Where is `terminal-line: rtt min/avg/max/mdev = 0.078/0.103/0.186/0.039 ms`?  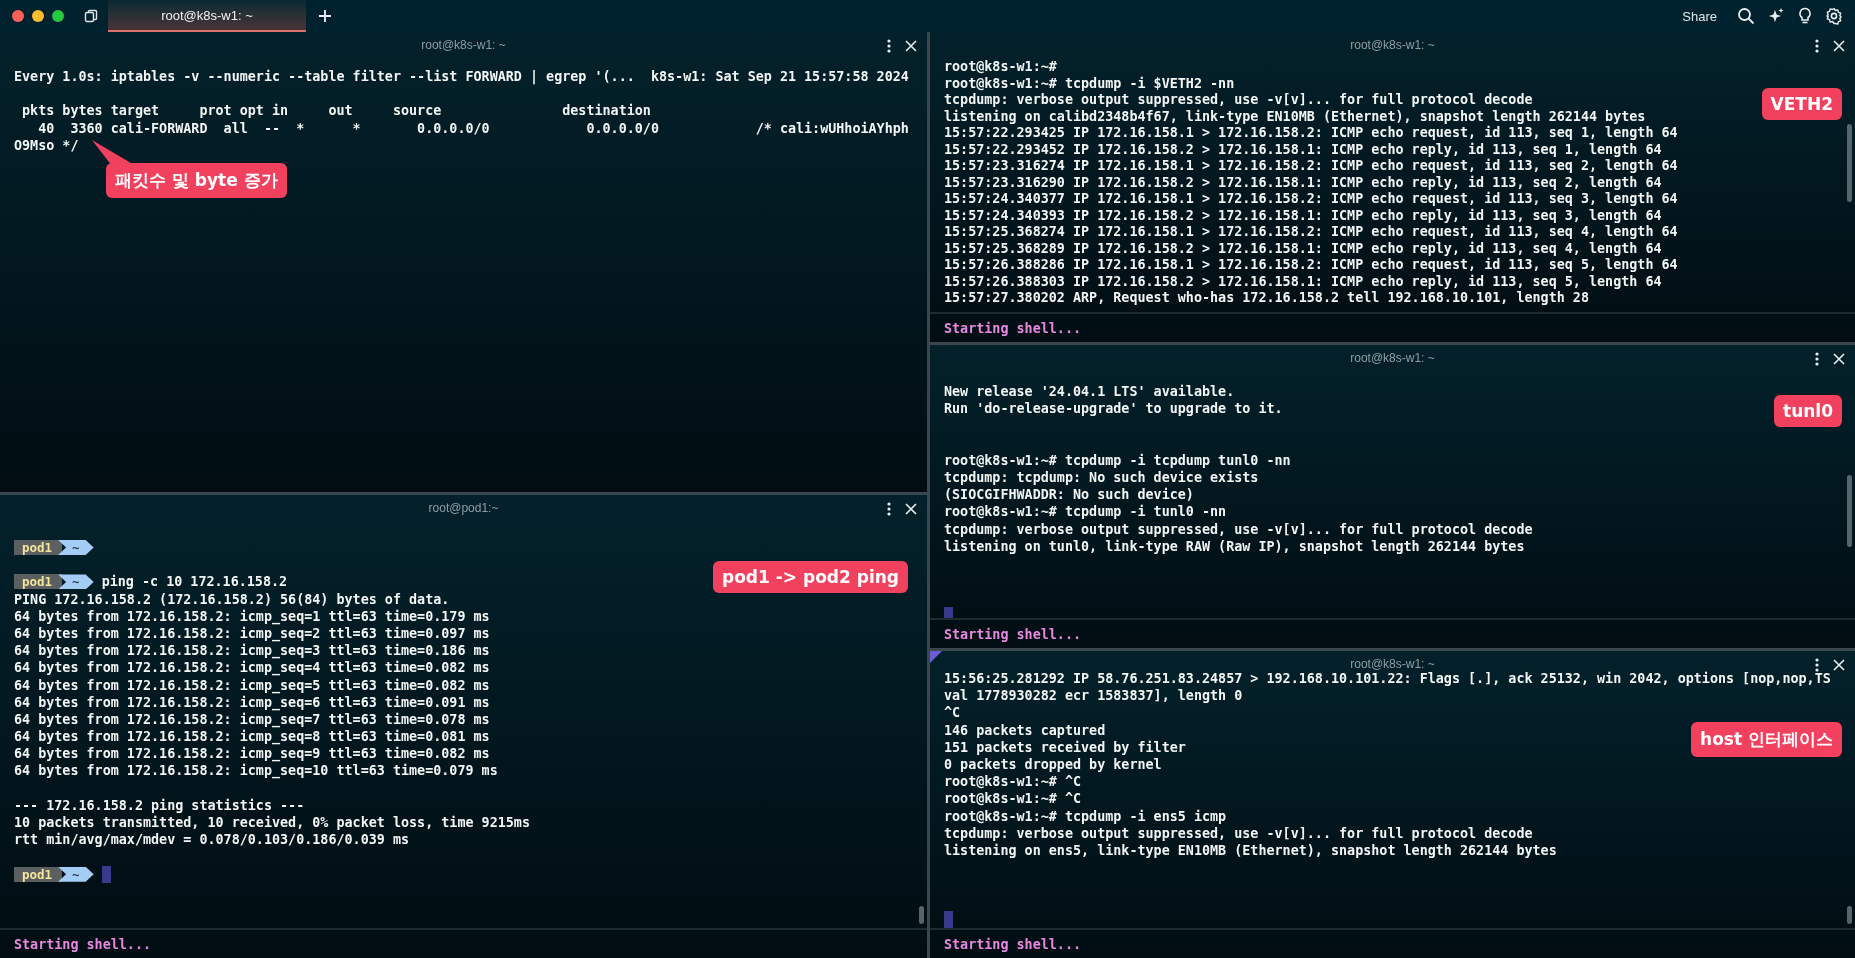 terminal-line: rtt min/avg/max/mdev = 0.078/0.103/0.186/0.039 ms is located at coordinates (212, 840).